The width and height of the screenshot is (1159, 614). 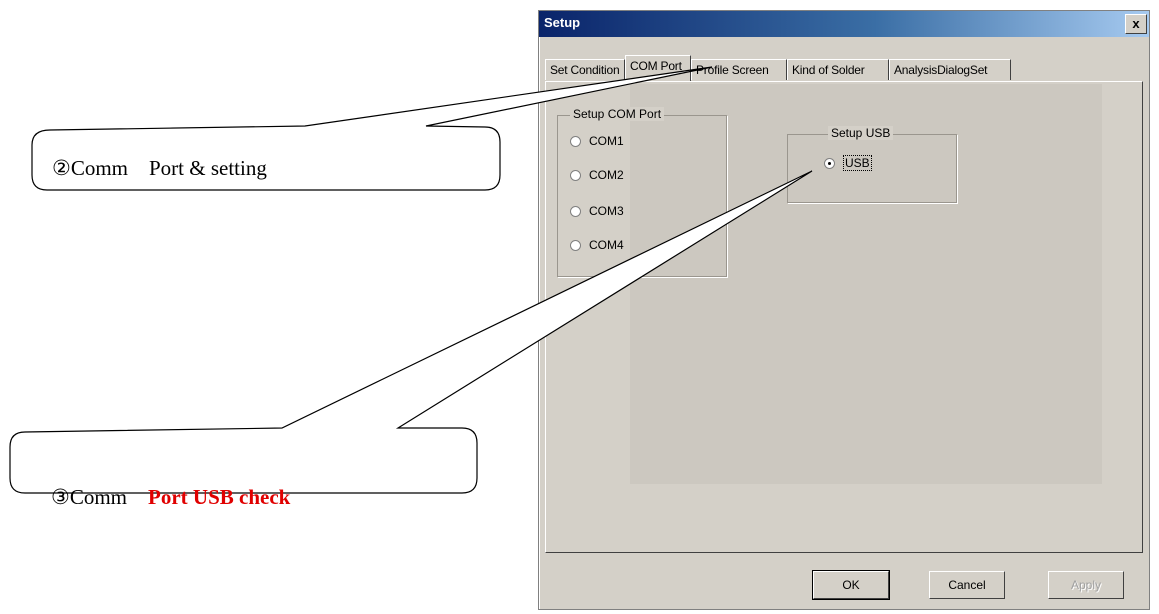 I want to click on callout-port-usb-check: ③Comm Port USB check, so click(x=160, y=496).